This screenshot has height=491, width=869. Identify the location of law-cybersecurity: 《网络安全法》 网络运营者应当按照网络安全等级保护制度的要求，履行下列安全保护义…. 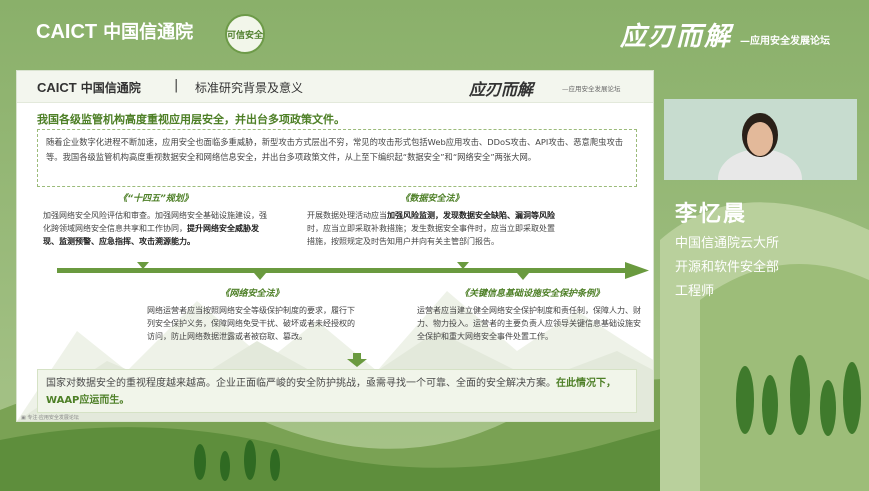
(251, 315).